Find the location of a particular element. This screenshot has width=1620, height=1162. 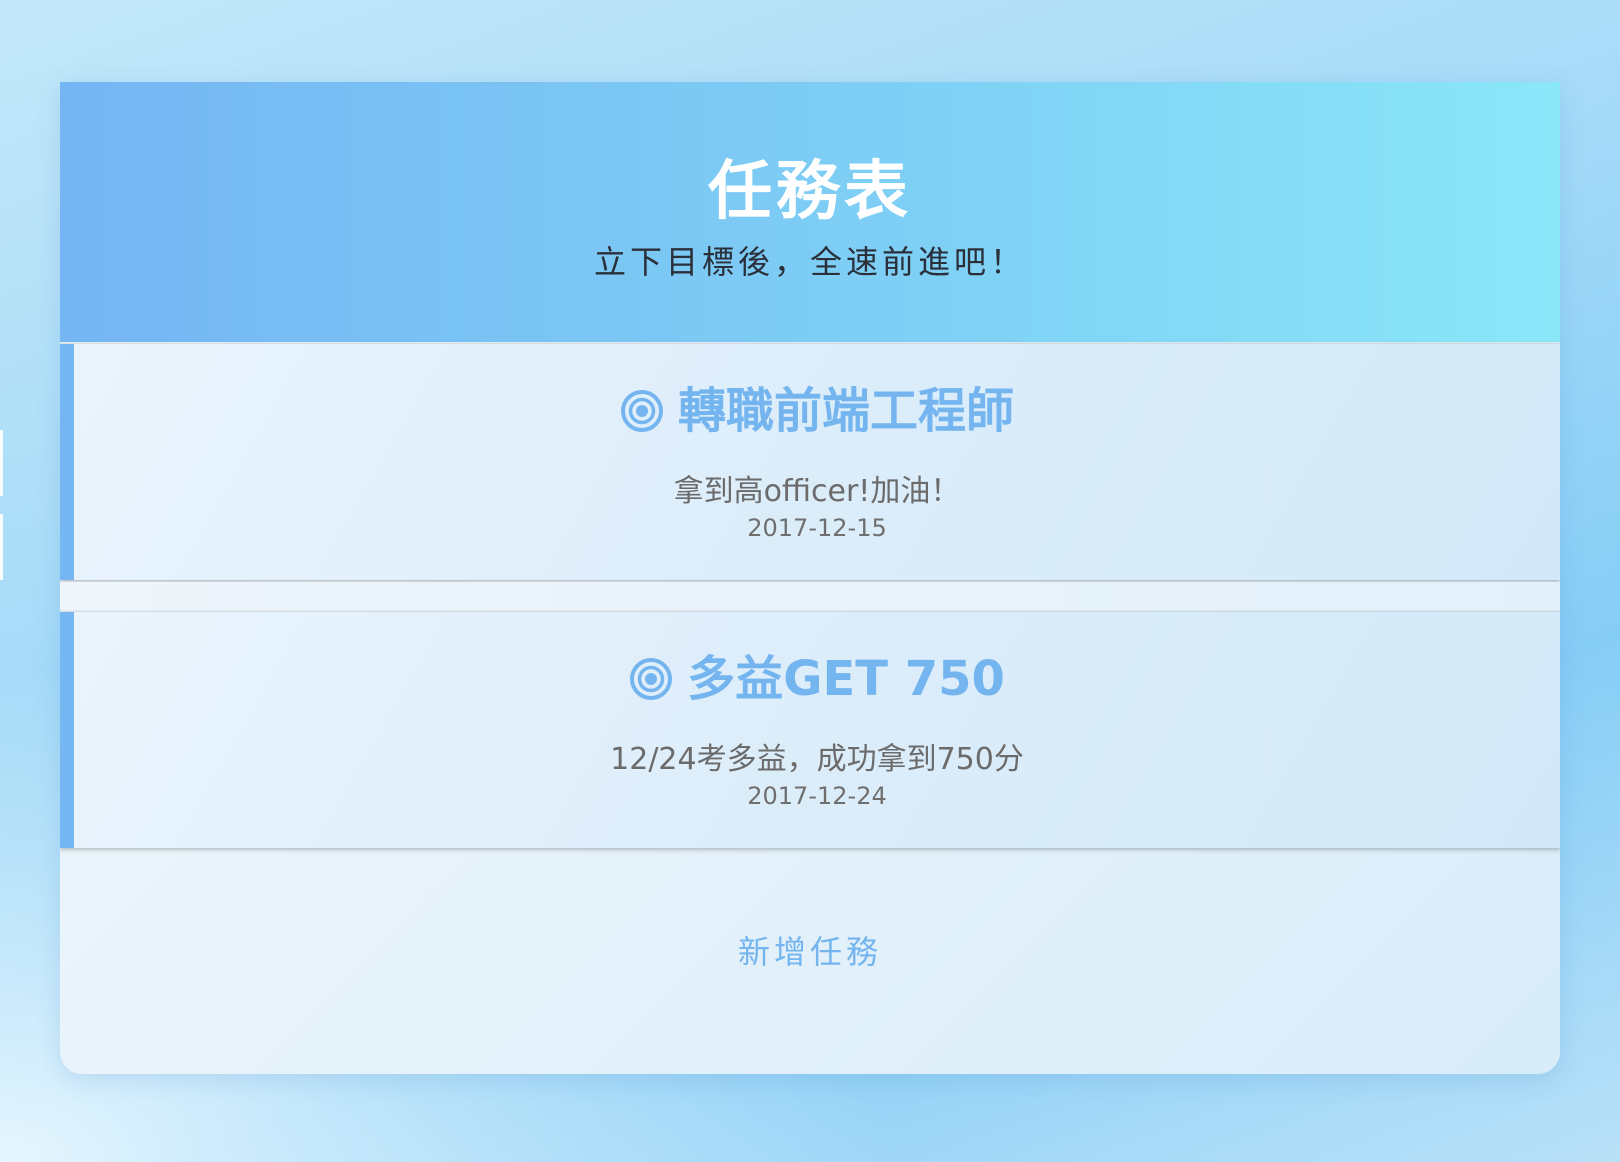

card-divider is located at coordinates (810, 596).